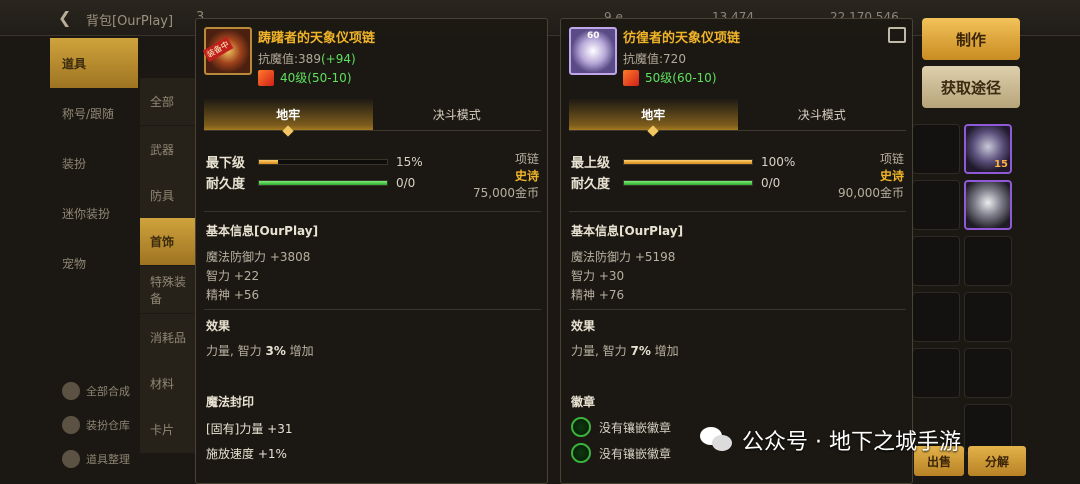  I want to click on seal-title: 魔法封印, so click(230, 402).